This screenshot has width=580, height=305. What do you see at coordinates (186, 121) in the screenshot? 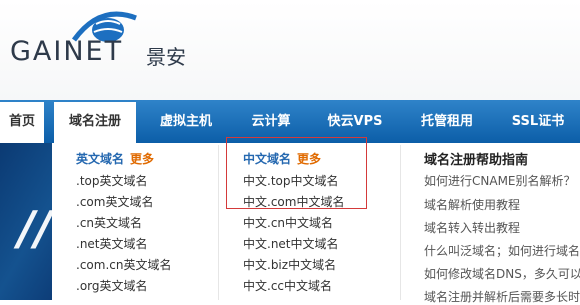
I see `nav-virtual-hosting: 虚拟主机` at bounding box center [186, 121].